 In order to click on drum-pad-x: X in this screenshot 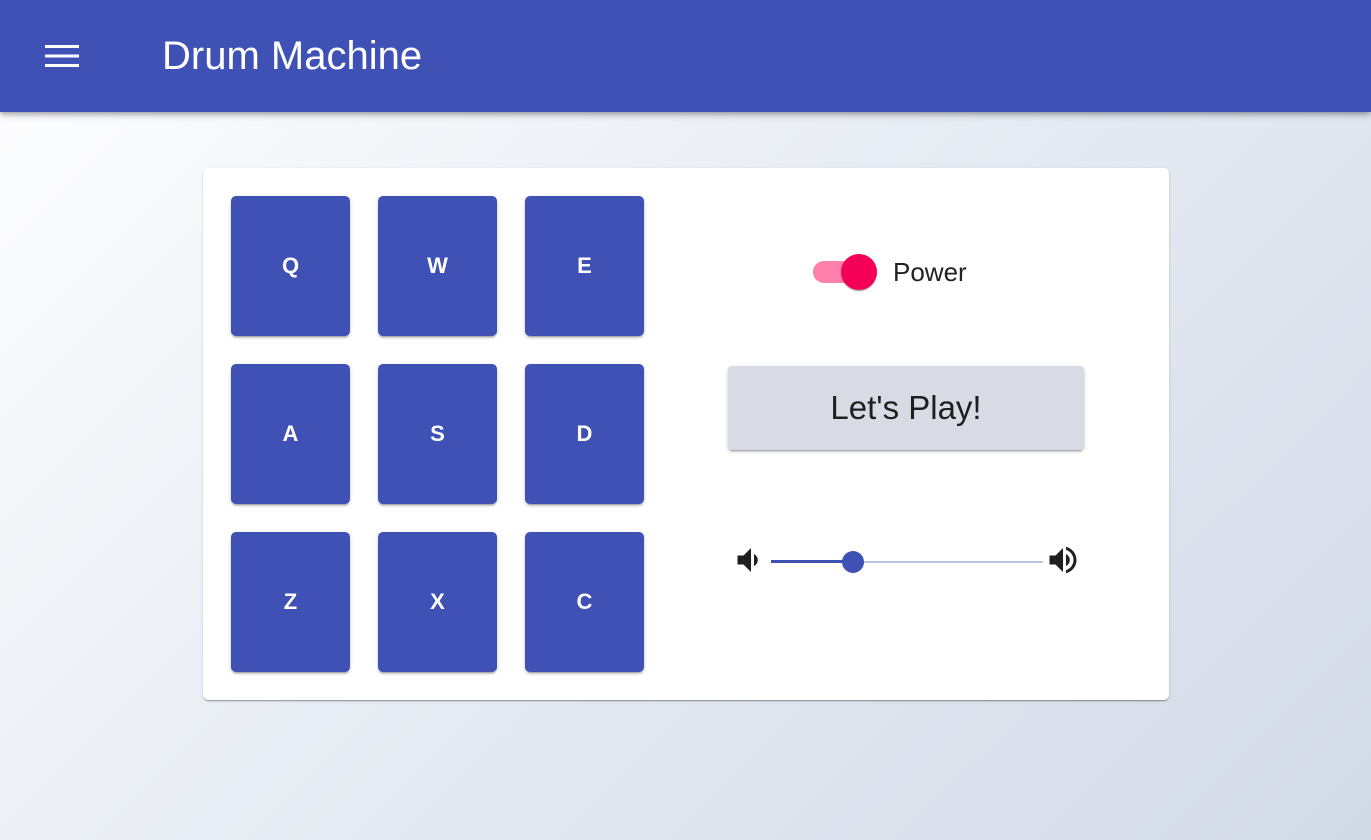, I will do `click(437, 602)`.